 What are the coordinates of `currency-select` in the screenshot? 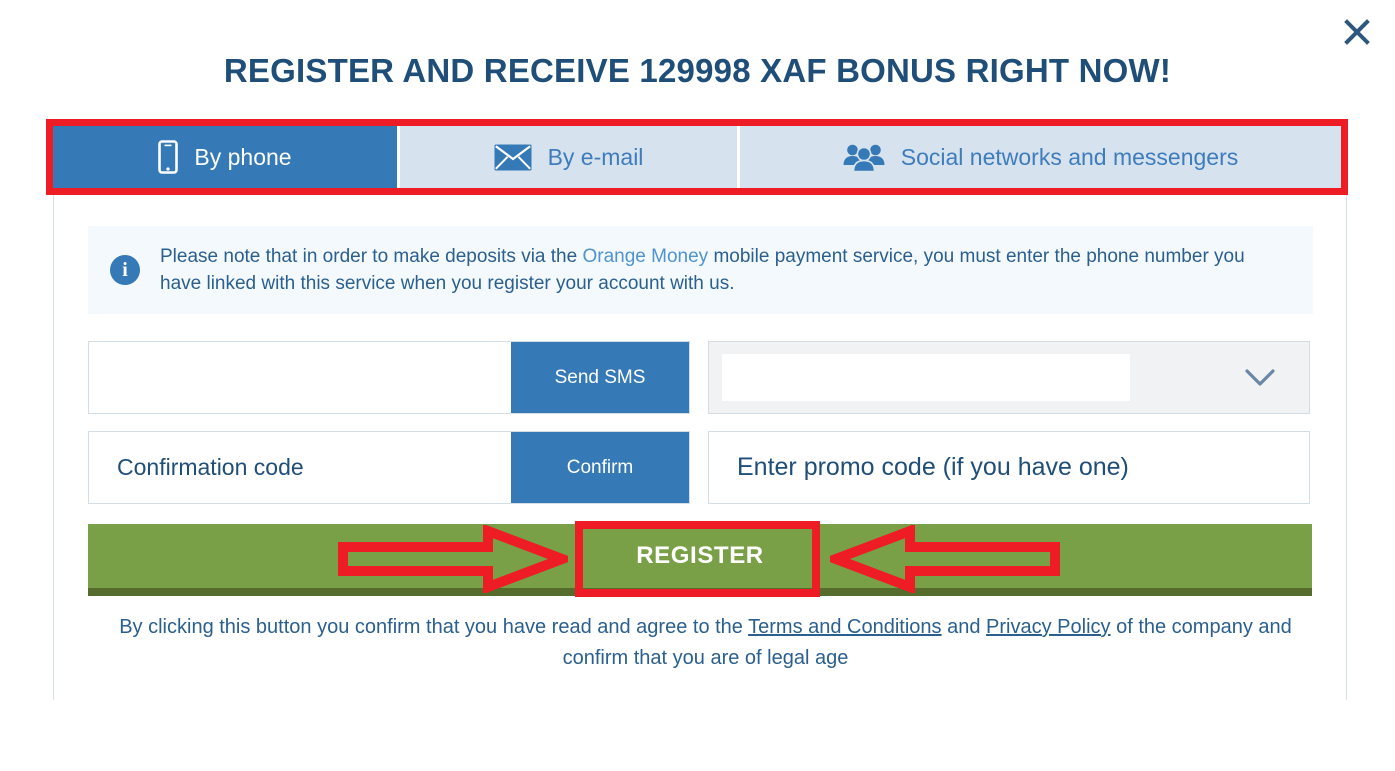 It's located at (1009, 377).